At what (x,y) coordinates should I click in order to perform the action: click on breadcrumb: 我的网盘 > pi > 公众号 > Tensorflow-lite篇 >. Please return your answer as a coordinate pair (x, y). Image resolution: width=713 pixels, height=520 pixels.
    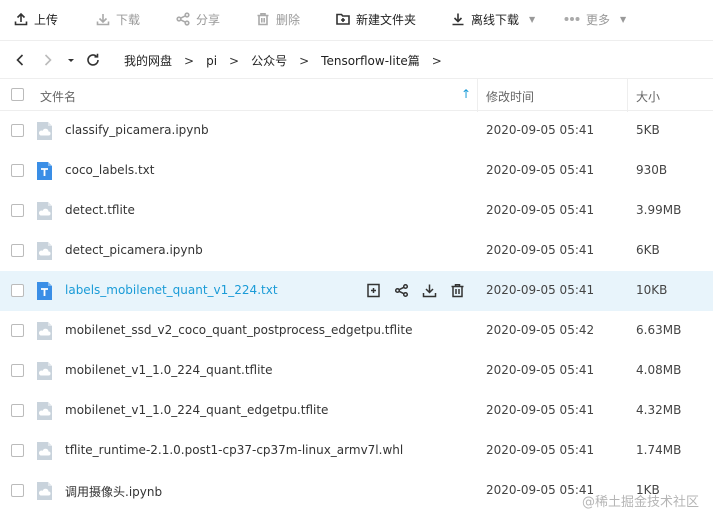
    Looking at the image, I should click on (289, 60).